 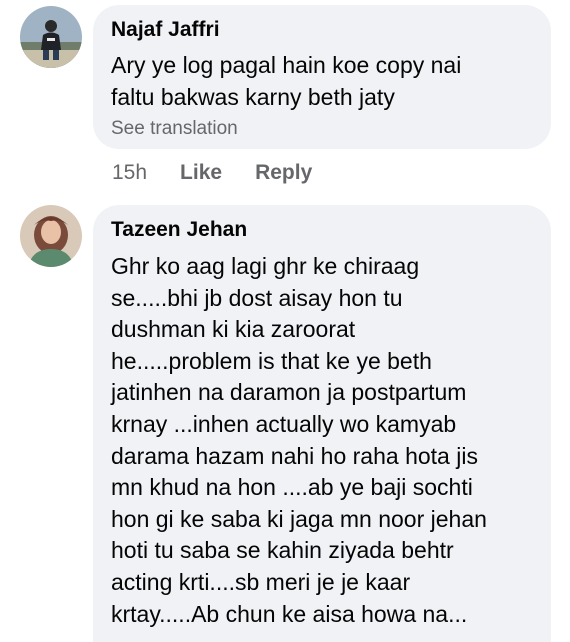 I want to click on comment-timestamp: 15h, so click(x=129, y=173).